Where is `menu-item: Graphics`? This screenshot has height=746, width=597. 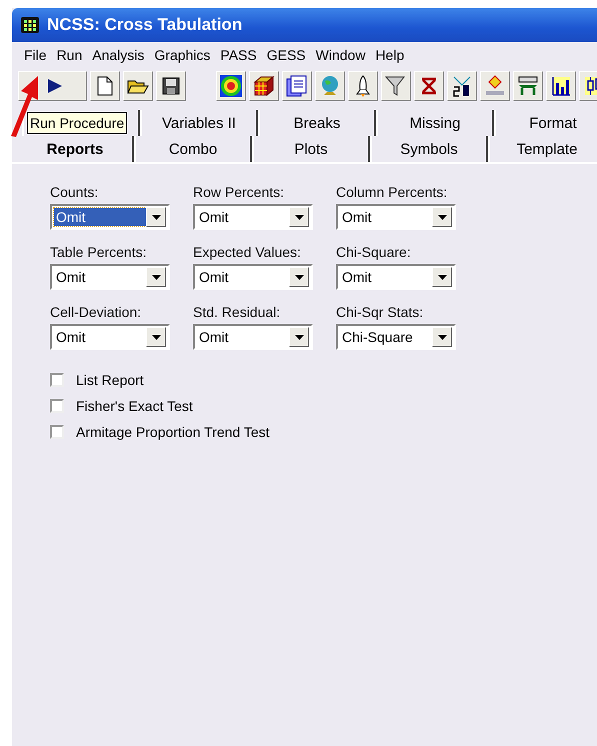
menu-item: Graphics is located at coordinates (183, 55).